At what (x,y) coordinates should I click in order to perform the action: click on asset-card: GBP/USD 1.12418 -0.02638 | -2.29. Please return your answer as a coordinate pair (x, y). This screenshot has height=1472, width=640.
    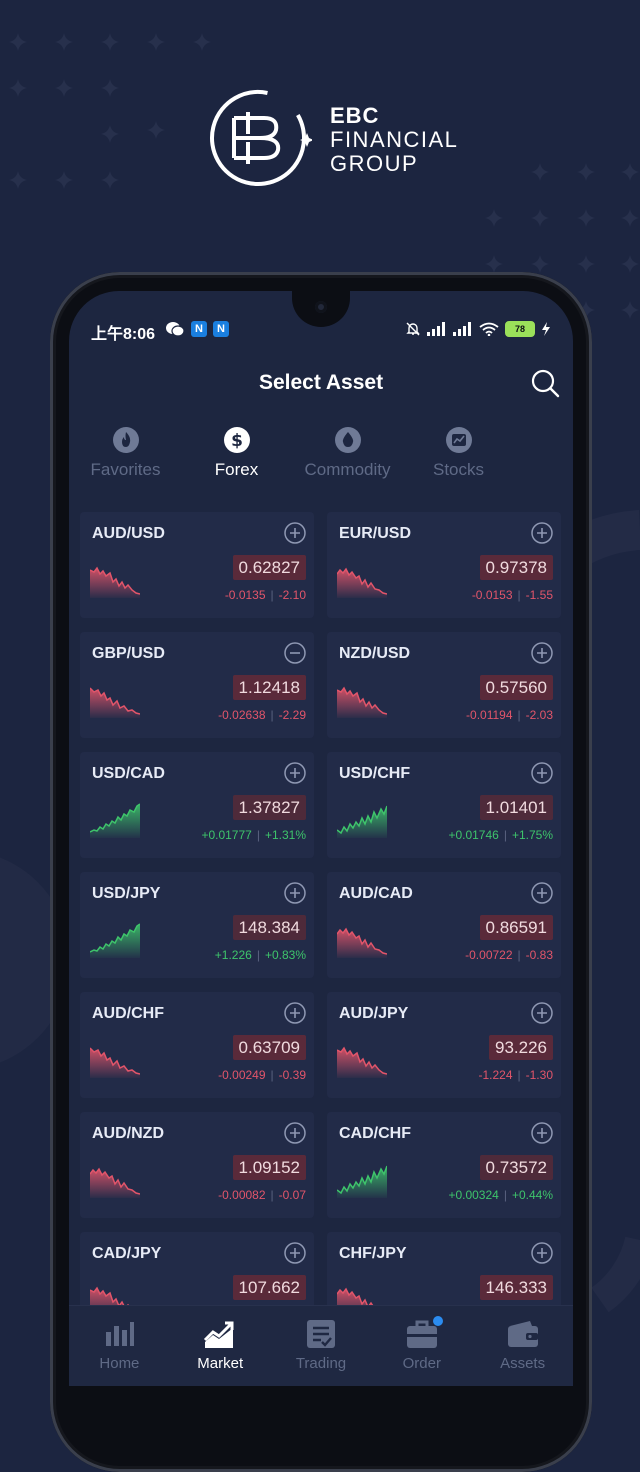
    Looking at the image, I should click on (197, 685).